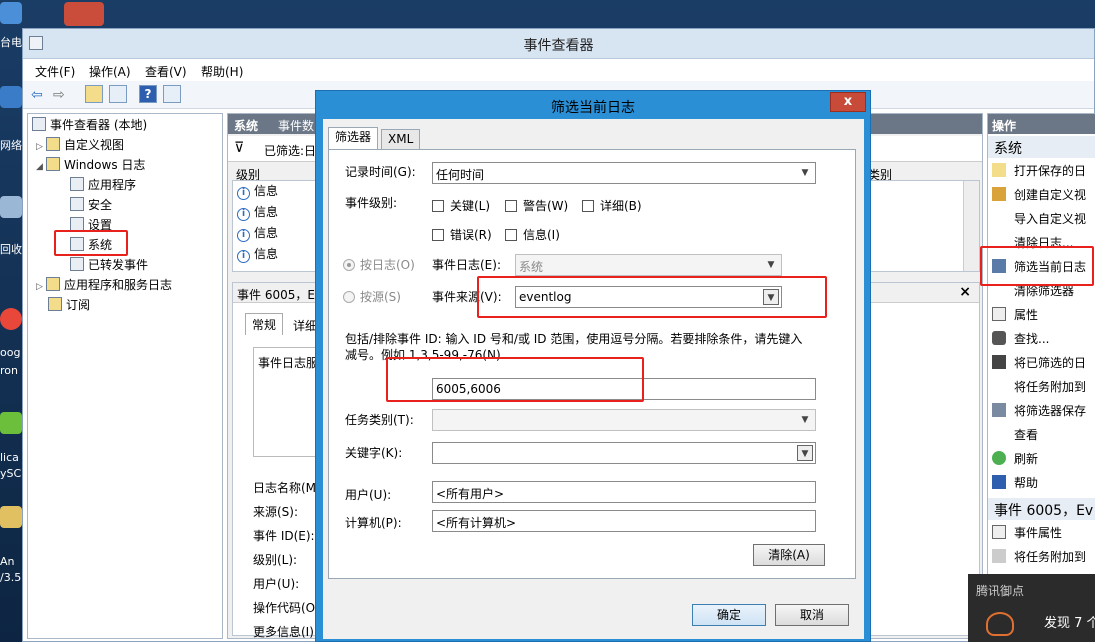 The image size is (1095, 642). What do you see at coordinates (624, 521) in the screenshot?
I see `computer-input: <所有计算机>` at bounding box center [624, 521].